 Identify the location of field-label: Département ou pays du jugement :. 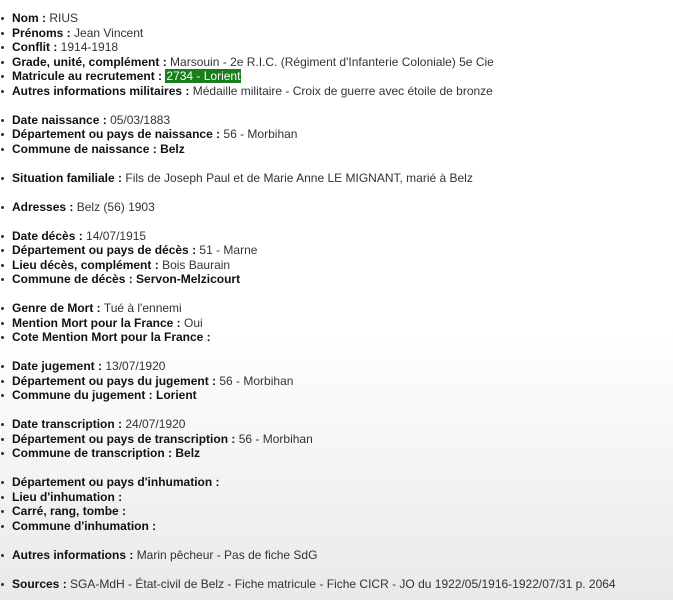
(114, 380).